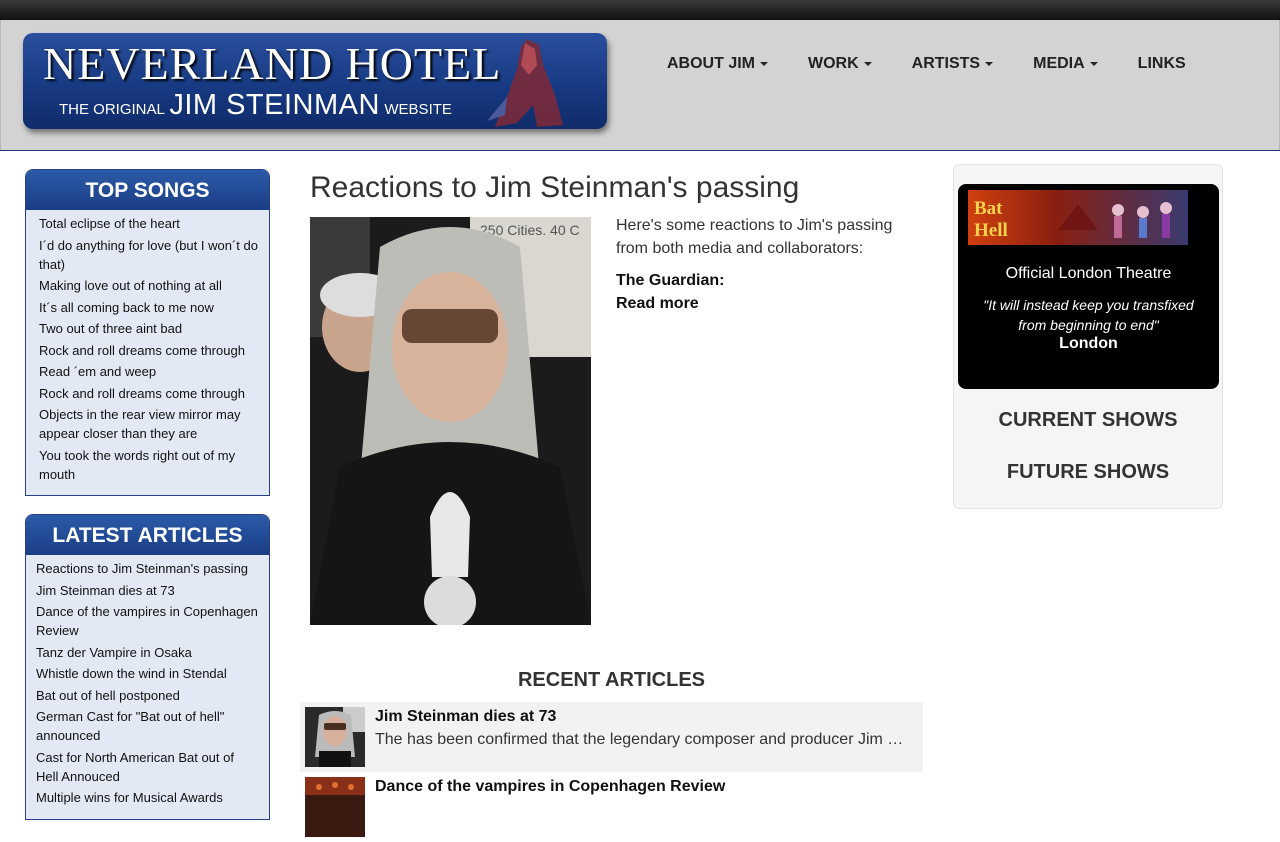 This screenshot has width=1280, height=842. Describe the element at coordinates (147, 674) in the screenshot. I see `article-item: Whistle down the wind in Stendal` at that location.